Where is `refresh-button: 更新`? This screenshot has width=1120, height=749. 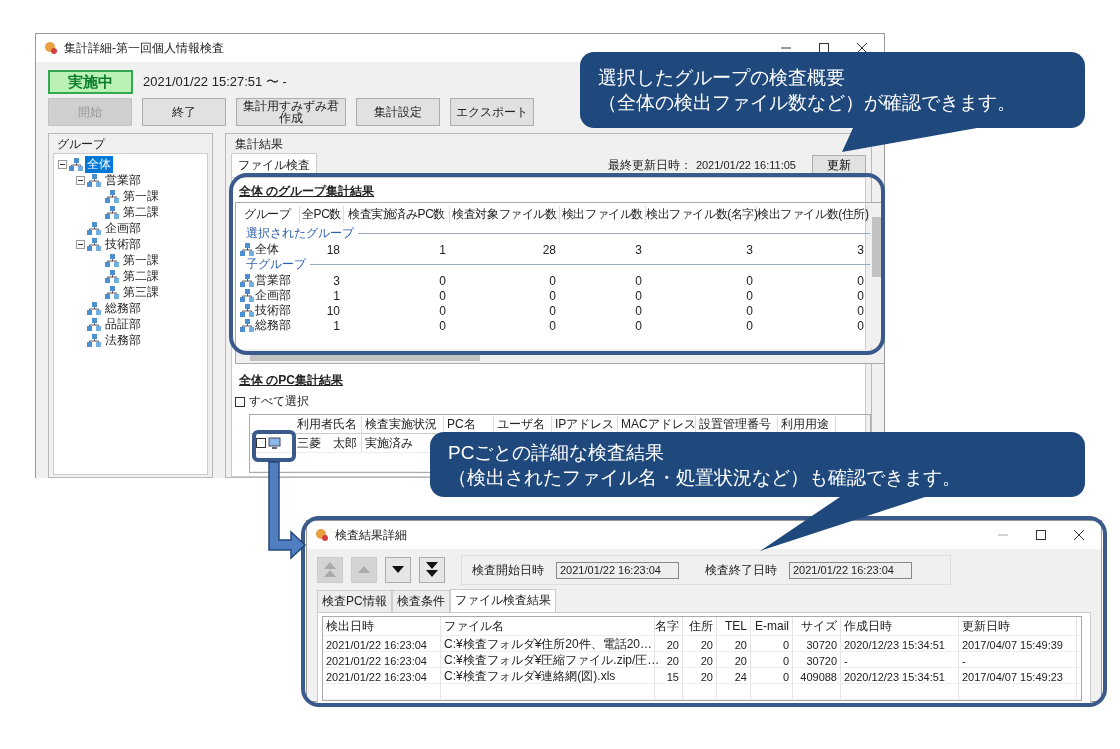 refresh-button: 更新 is located at coordinates (839, 165).